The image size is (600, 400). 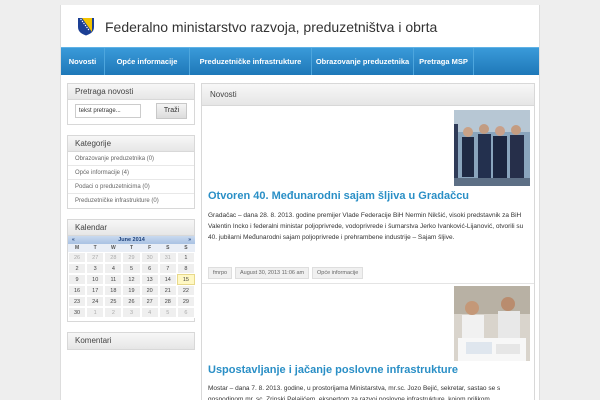 What do you see at coordinates (149, 248) in the screenshot?
I see `calendar-weekday: F` at bounding box center [149, 248].